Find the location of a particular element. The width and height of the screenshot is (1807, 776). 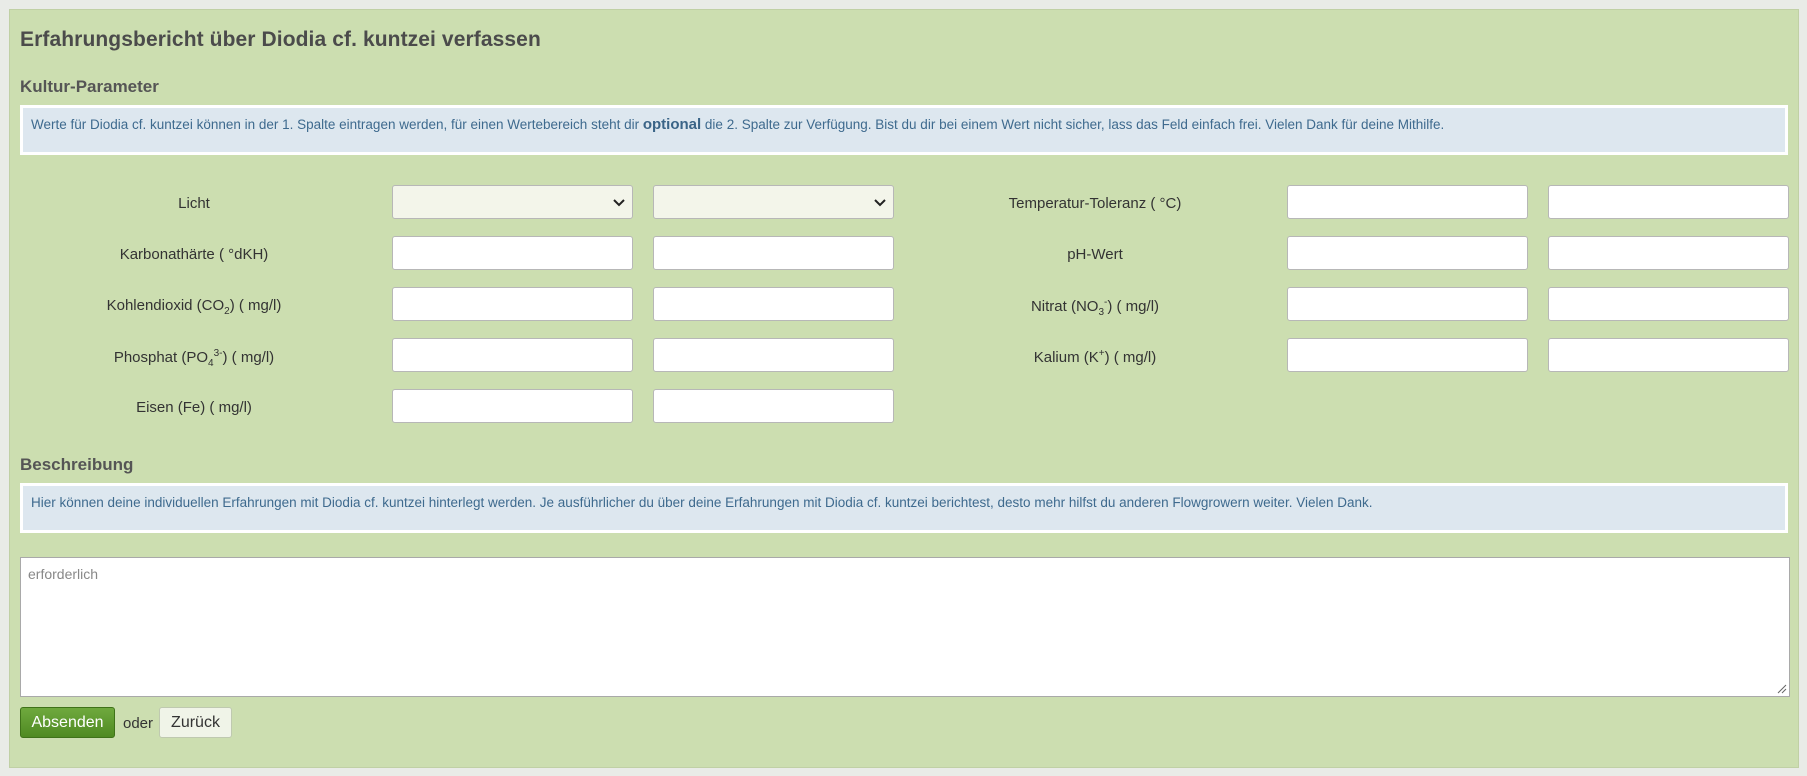

iron-label: Eisen (Fe) ( mg/l) is located at coordinates (194, 407).